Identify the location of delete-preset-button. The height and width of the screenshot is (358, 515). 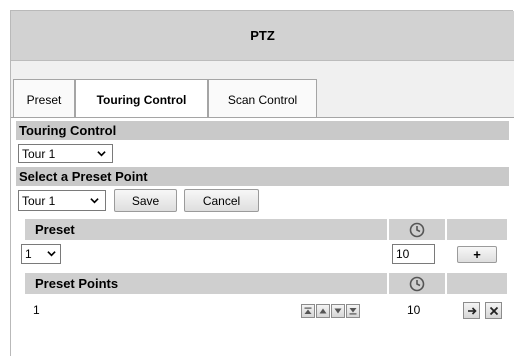
(493, 310).